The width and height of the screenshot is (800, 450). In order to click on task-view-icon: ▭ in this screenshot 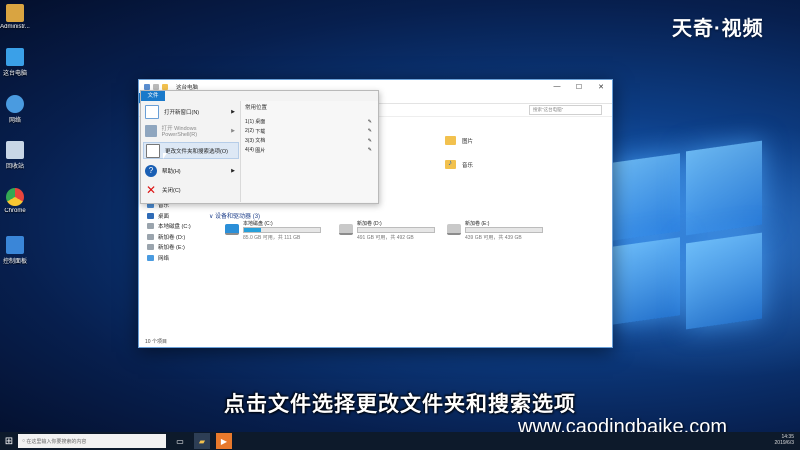, I will do `click(180, 441)`.